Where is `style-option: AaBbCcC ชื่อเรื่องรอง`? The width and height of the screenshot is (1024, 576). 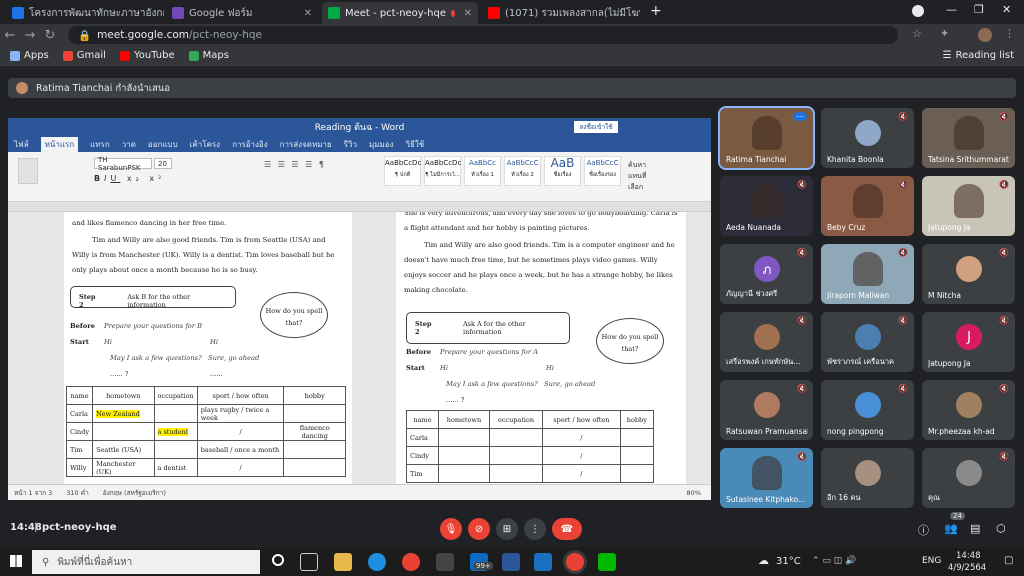
style-option: AaBbCcC ชื่อเรื่องรอง is located at coordinates (602, 171).